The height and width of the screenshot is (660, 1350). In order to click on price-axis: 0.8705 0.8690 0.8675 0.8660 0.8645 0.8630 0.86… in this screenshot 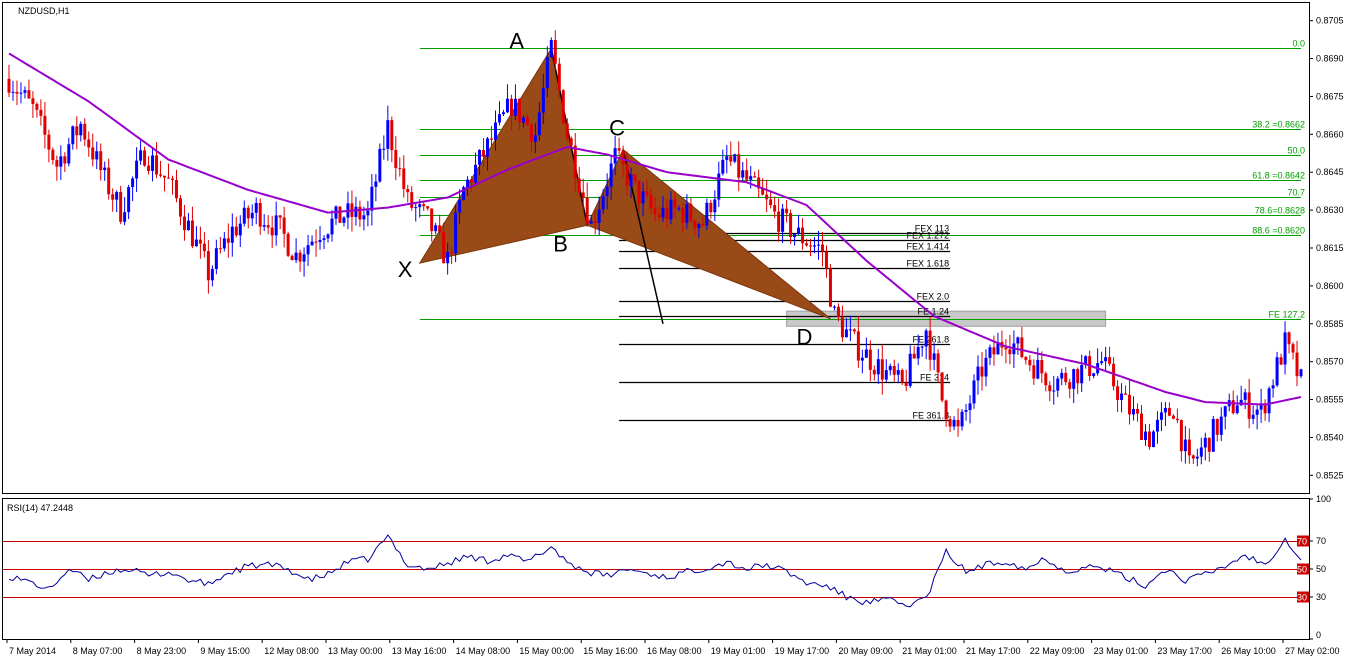, I will do `click(1326, 248)`.